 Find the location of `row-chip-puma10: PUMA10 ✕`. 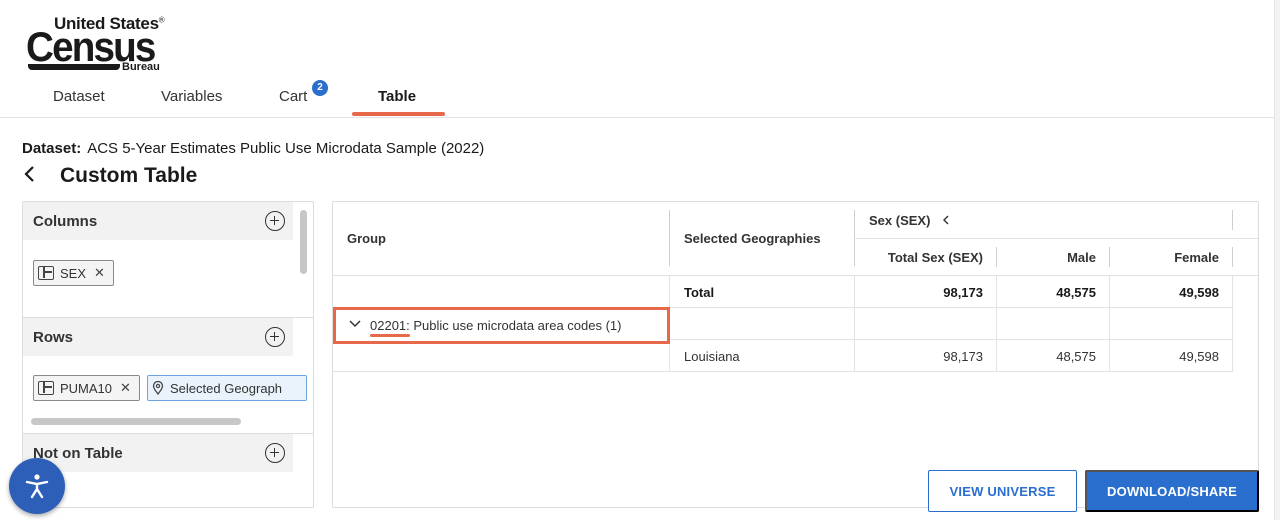

row-chip-puma10: PUMA10 ✕ is located at coordinates (86, 388).